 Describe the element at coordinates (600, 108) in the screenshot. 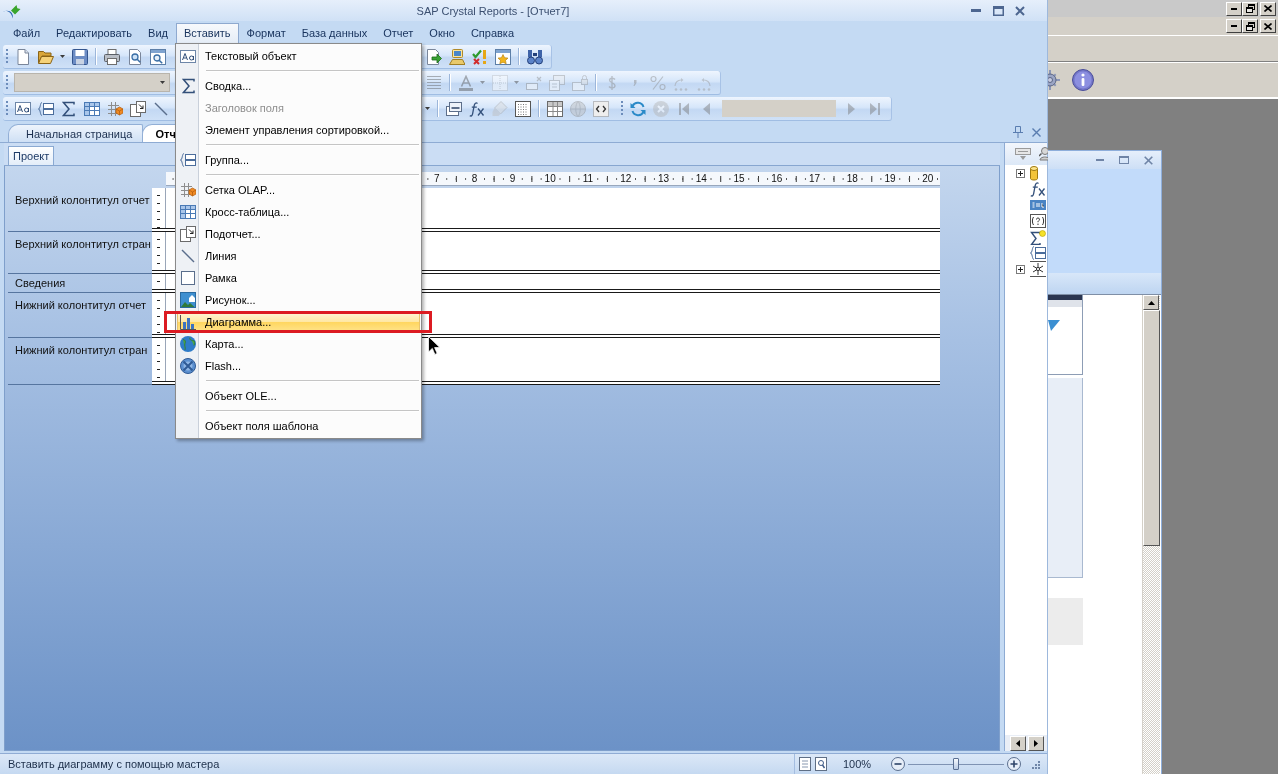

I see `code-brackets-icon` at that location.